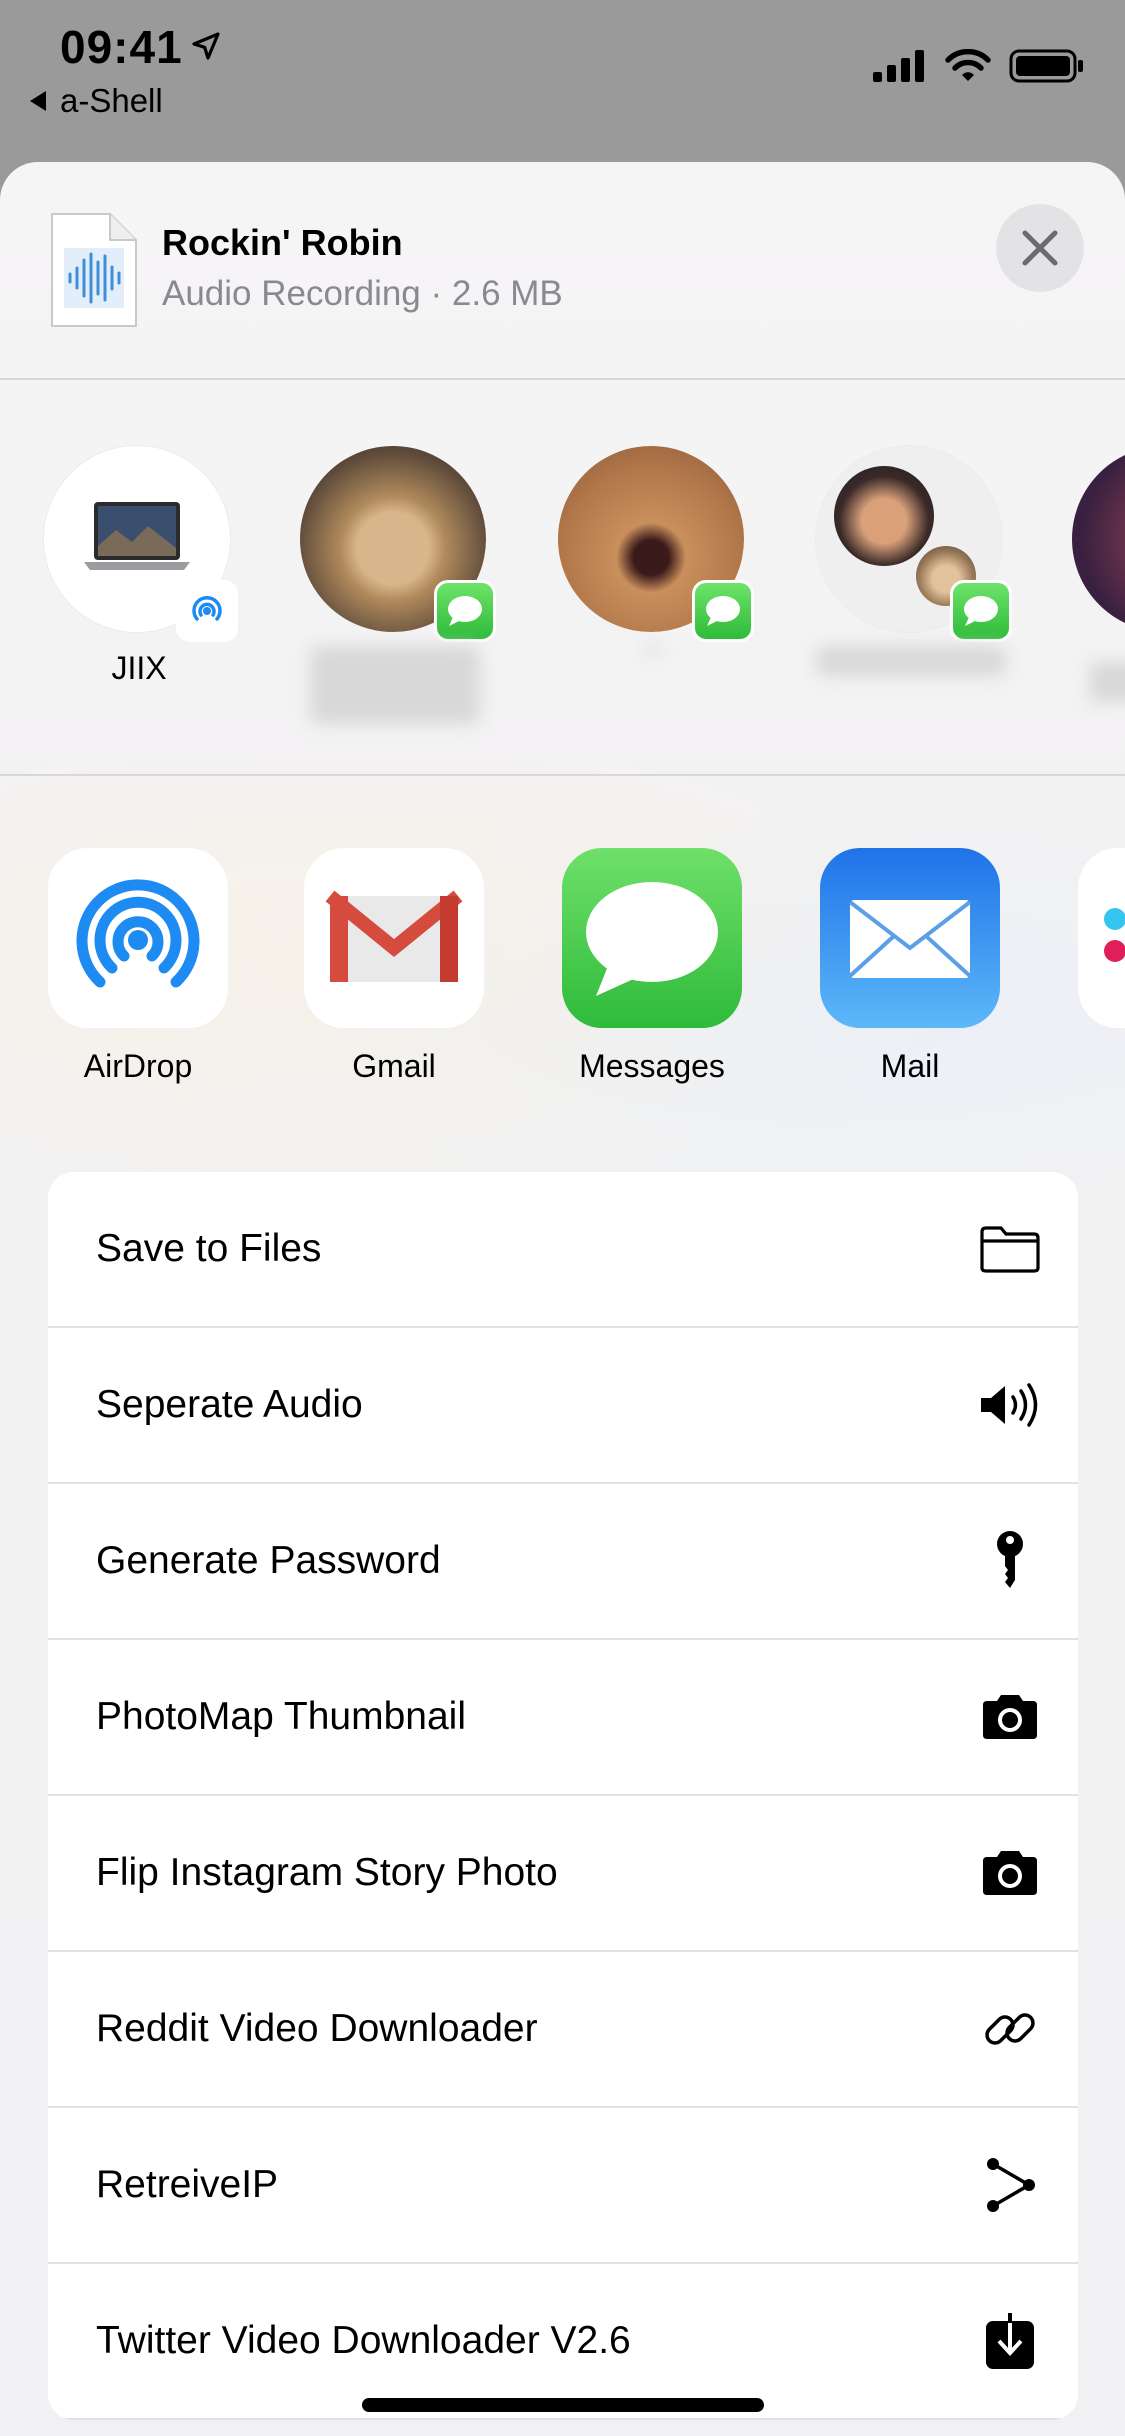 The width and height of the screenshot is (1125, 2436). I want to click on back-triangle-icon, so click(38, 101).